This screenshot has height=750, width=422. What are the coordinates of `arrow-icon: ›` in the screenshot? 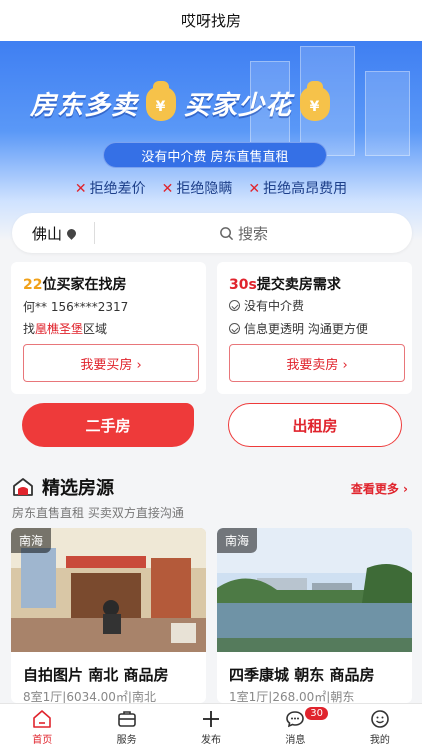 It's located at (403, 489).